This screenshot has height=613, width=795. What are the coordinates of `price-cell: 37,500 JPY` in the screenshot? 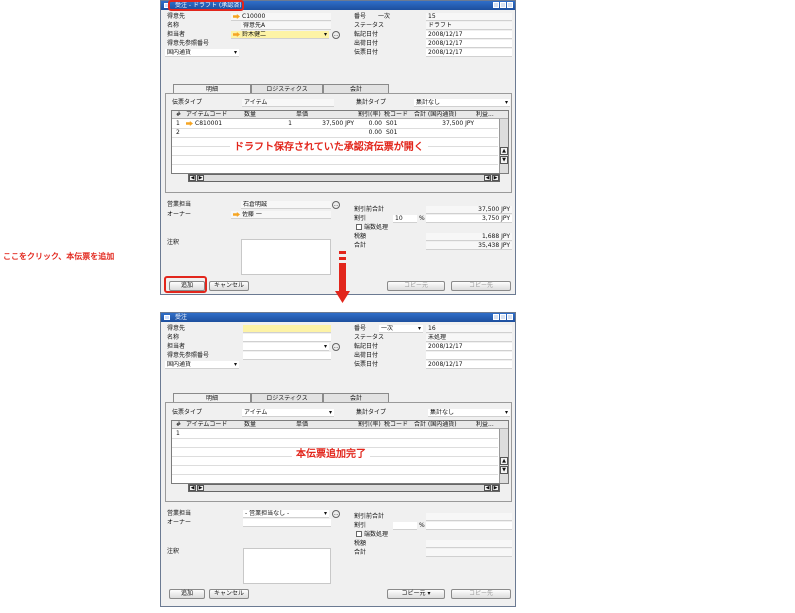 It's located at (324, 124).